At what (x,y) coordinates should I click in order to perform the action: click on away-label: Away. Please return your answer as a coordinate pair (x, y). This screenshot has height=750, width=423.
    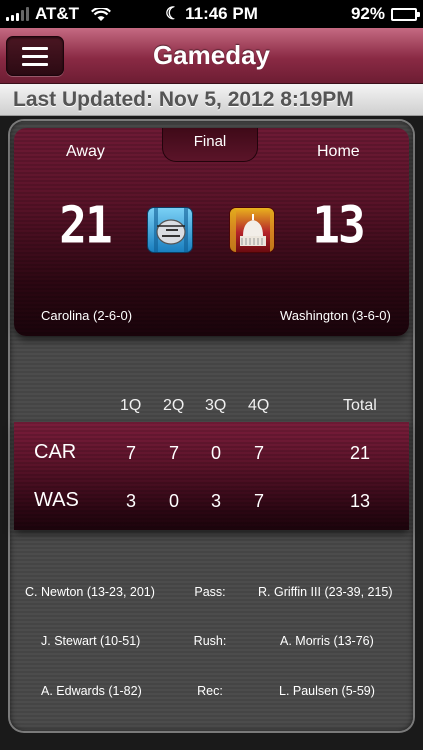
    Looking at the image, I should click on (85, 151).